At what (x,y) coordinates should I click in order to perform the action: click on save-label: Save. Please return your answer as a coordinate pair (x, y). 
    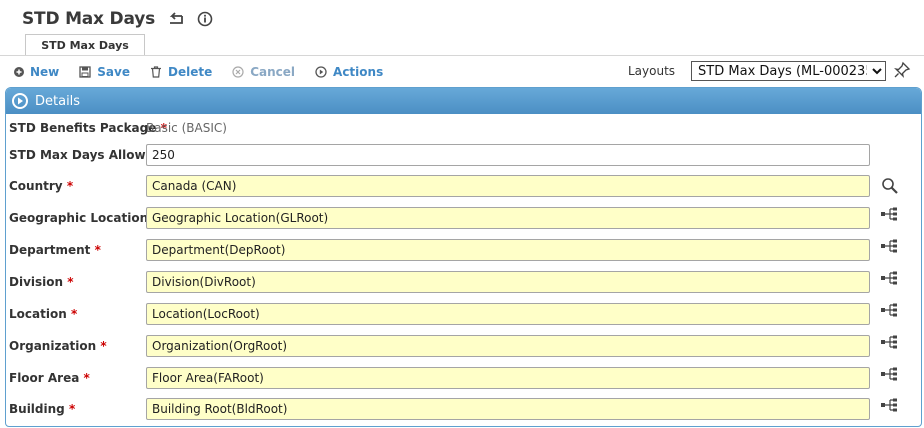
    Looking at the image, I should click on (113, 72).